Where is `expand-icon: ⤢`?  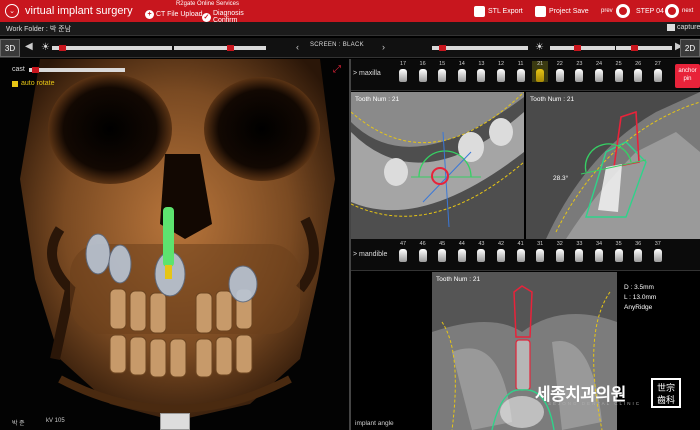 expand-icon: ⤢ is located at coordinates (337, 69).